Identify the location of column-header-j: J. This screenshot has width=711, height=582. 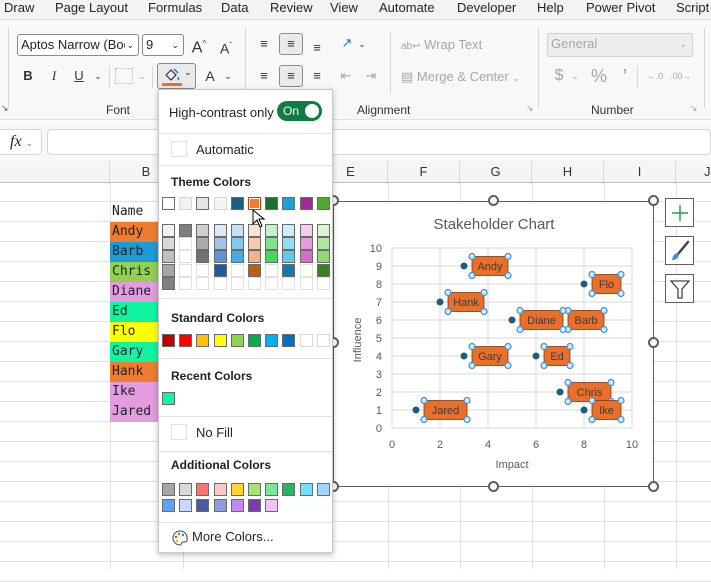
(693, 172).